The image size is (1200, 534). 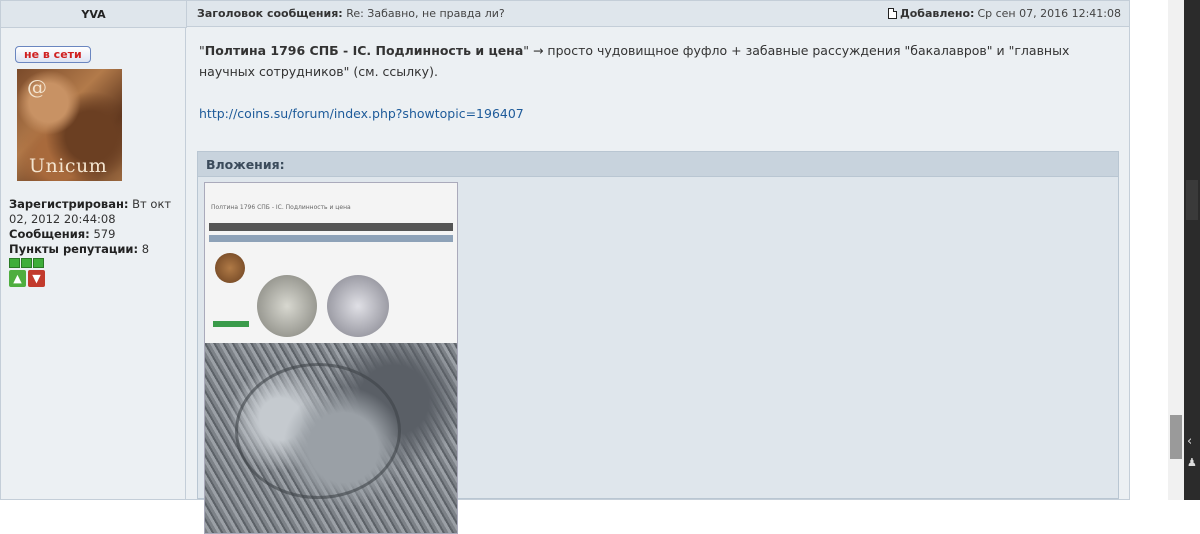 I want to click on thumbs-down-icon: ▼, so click(x=36, y=278).